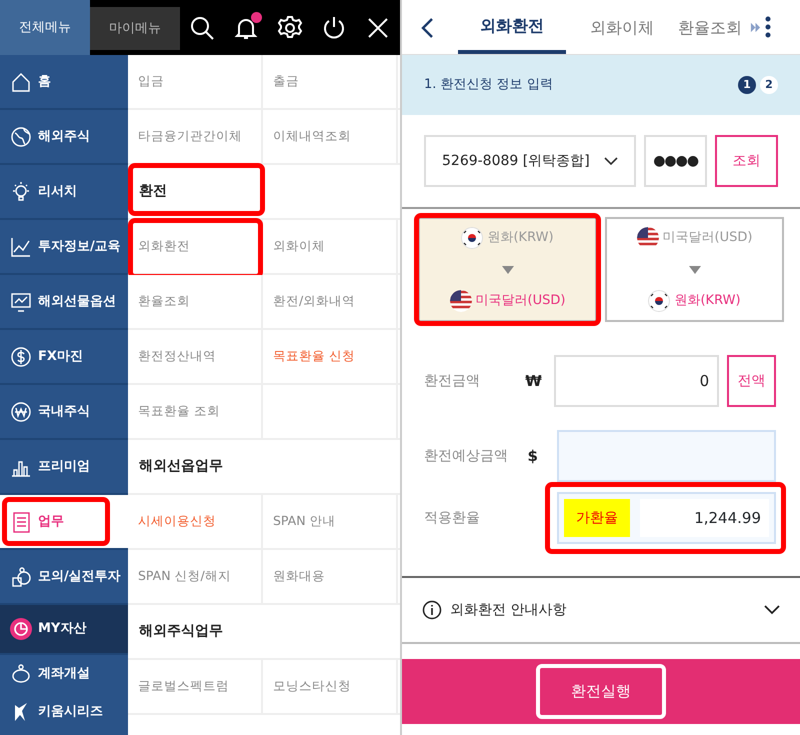 Image resolution: width=800 pixels, height=735 pixels. What do you see at coordinates (181, 466) in the screenshot?
I see `section-heading: 해외선옵업무` at bounding box center [181, 466].